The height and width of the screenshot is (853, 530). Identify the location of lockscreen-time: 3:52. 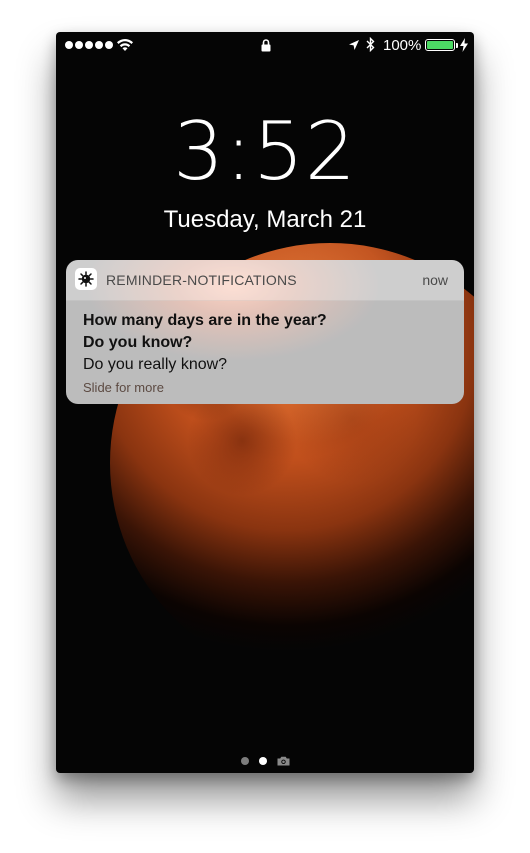
(265, 151).